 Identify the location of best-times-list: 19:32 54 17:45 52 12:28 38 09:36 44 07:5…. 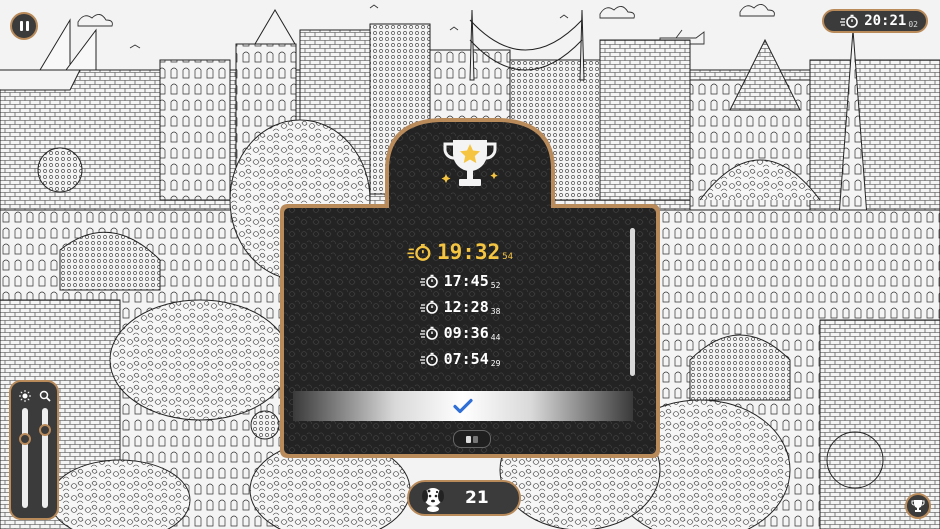
(460, 304).